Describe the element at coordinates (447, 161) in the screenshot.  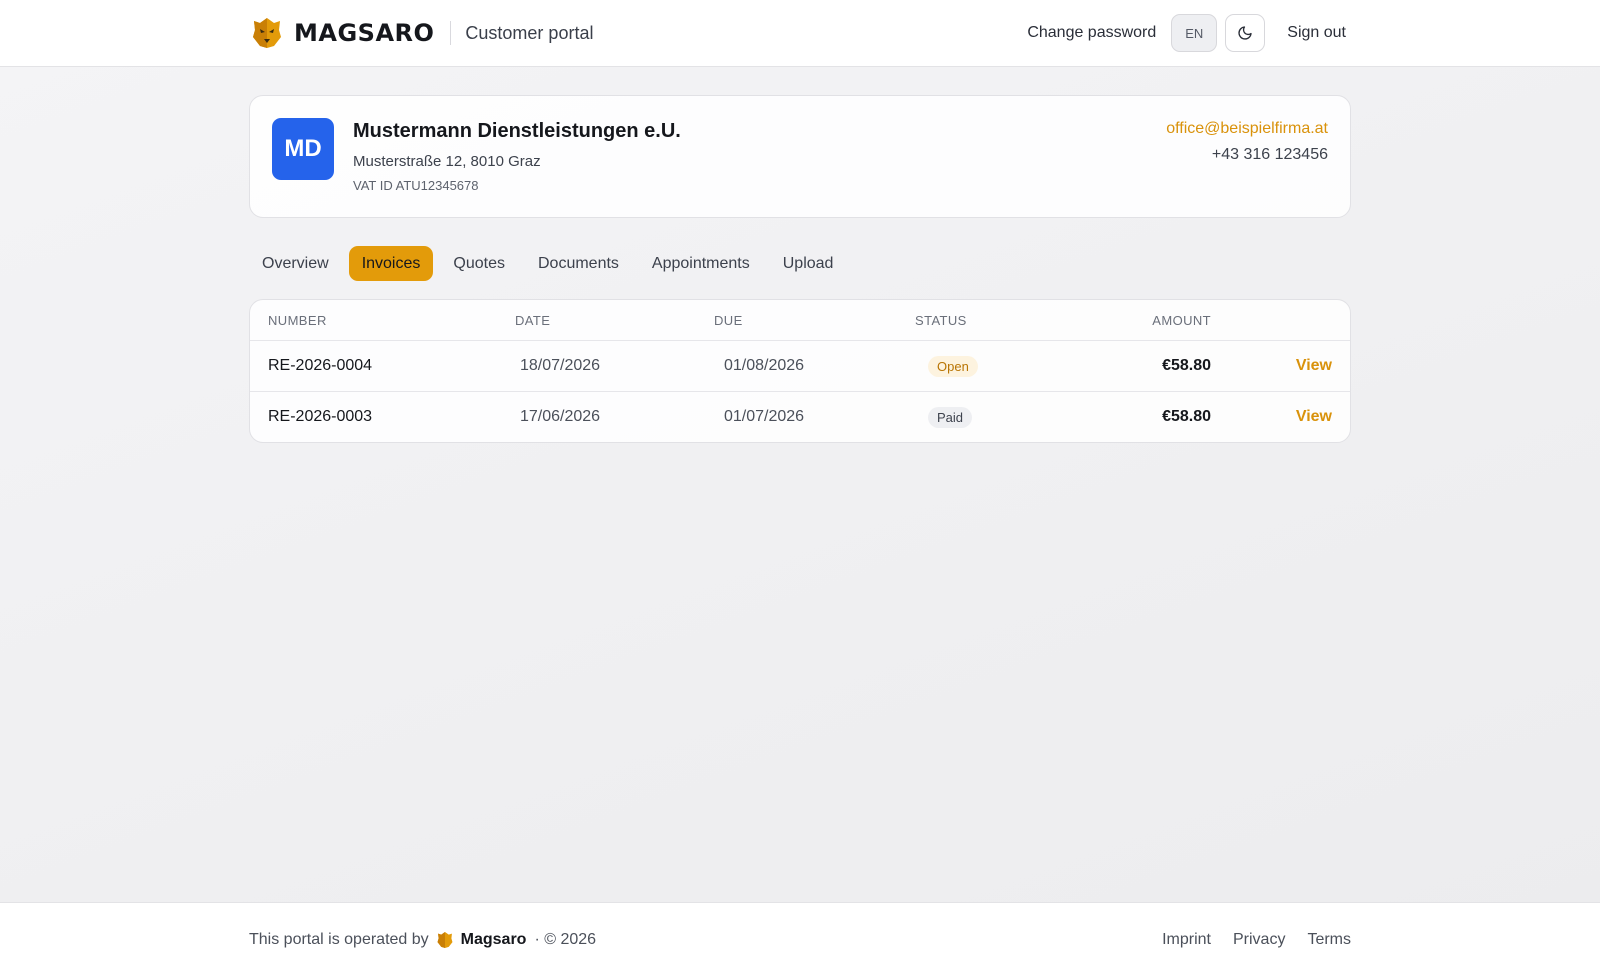
I see `customer-address: Musterstraße 12, 8010 Graz` at that location.